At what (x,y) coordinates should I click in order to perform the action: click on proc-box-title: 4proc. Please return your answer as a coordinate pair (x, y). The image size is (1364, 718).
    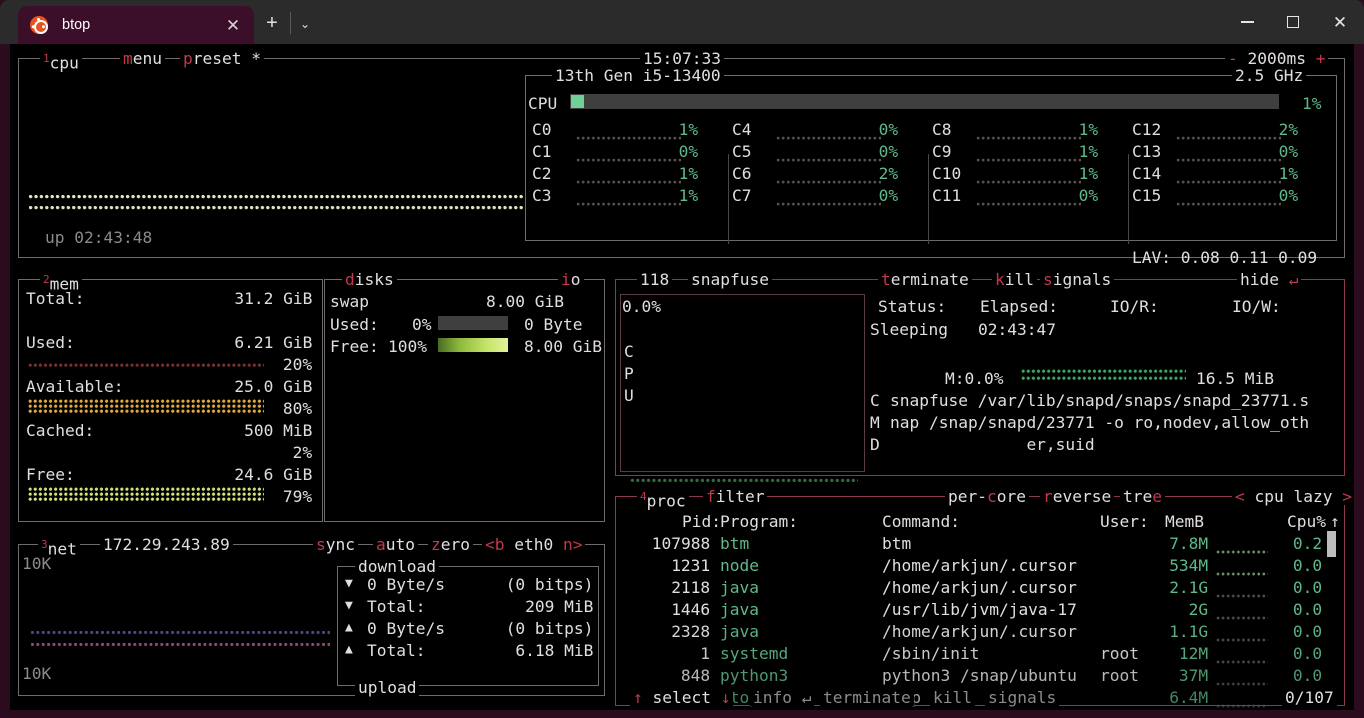
    Looking at the image, I should click on (663, 499).